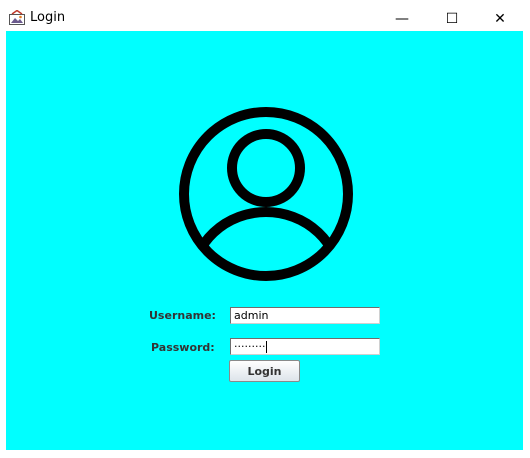  What do you see at coordinates (182, 315) in the screenshot?
I see `username-label: Username:` at bounding box center [182, 315].